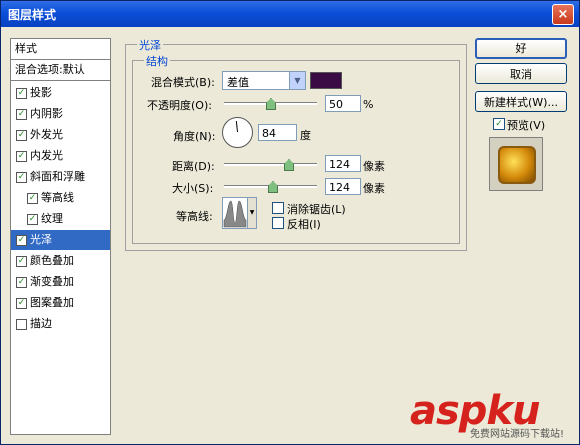 This screenshot has width=580, height=445. Describe the element at coordinates (278, 223) in the screenshot. I see `invert-checkbox` at that location.